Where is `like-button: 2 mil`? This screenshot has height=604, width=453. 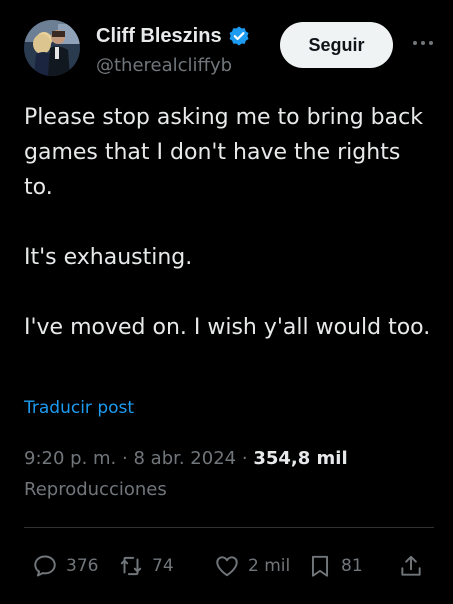 like-button: 2 mil is located at coordinates (252, 566).